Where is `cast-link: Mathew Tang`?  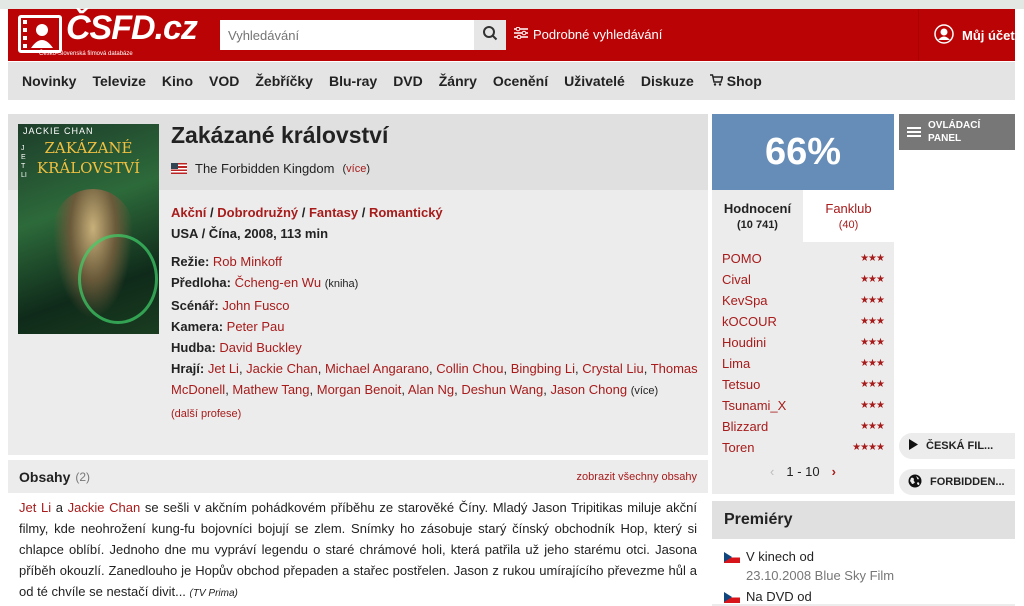
cast-link: Mathew Tang is located at coordinates (270, 389).